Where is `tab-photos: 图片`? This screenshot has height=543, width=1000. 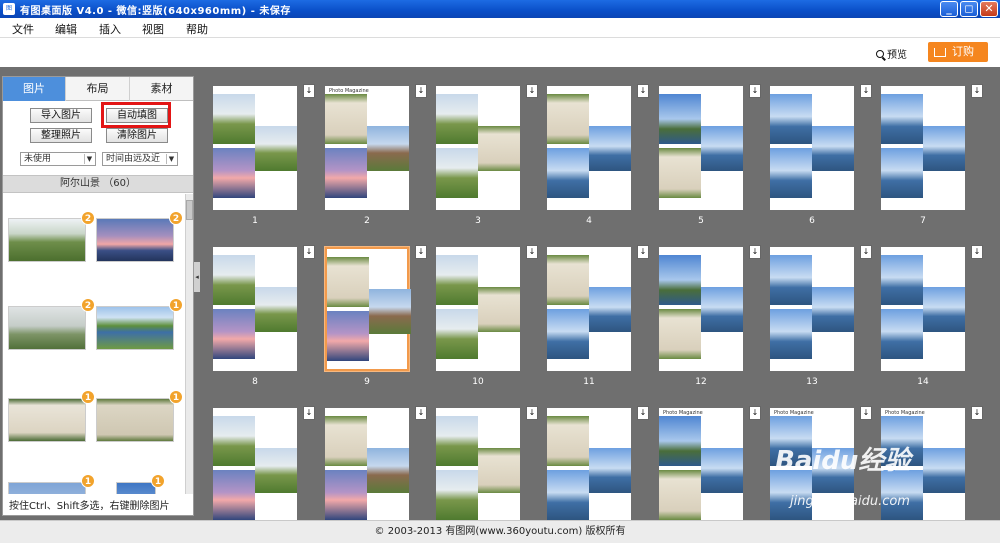 tab-photos: 图片 is located at coordinates (34, 89).